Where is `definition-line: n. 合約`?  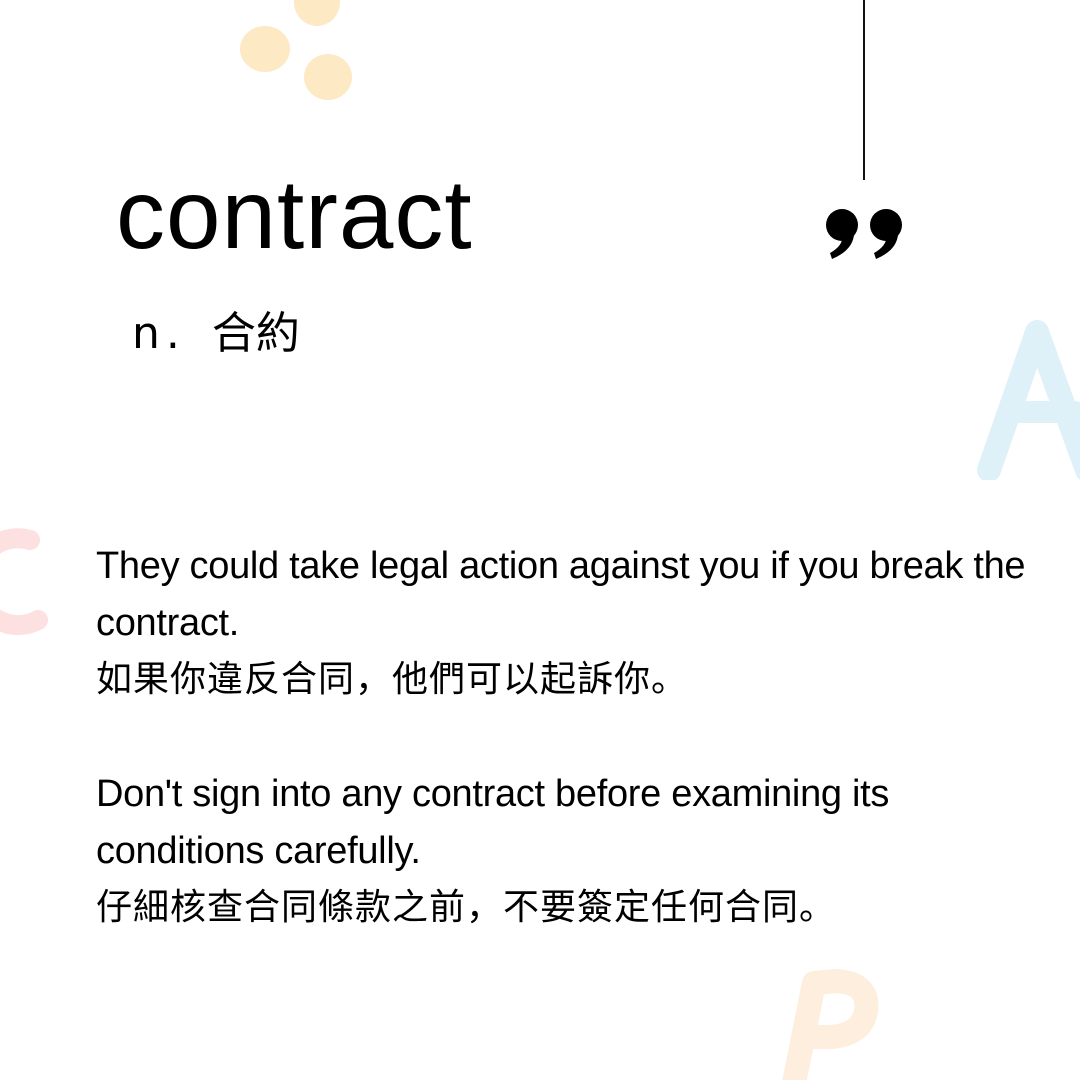 definition-line: n. 合約 is located at coordinates (216, 334).